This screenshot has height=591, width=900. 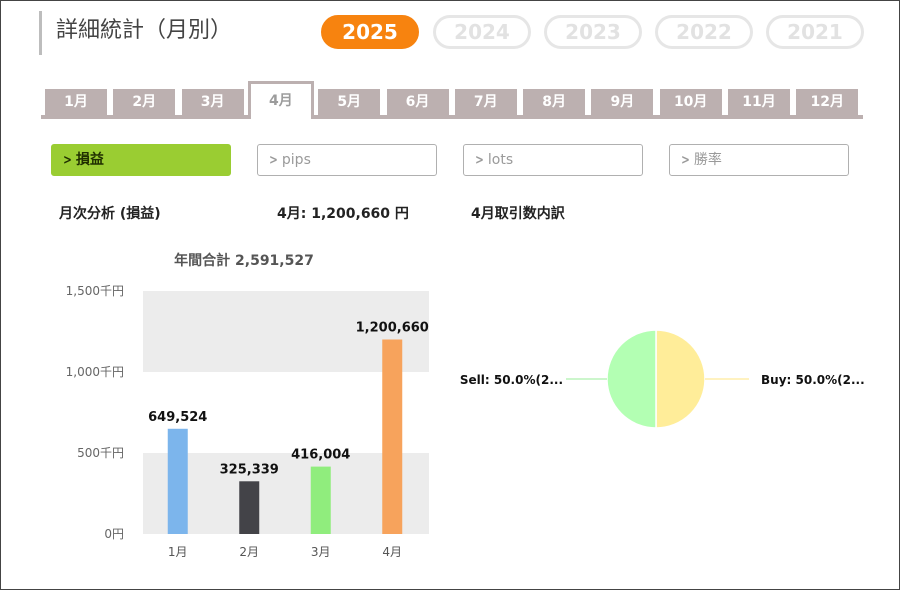 What do you see at coordinates (320, 455) in the screenshot?
I see `bar-value-label: 416,004` at bounding box center [320, 455].